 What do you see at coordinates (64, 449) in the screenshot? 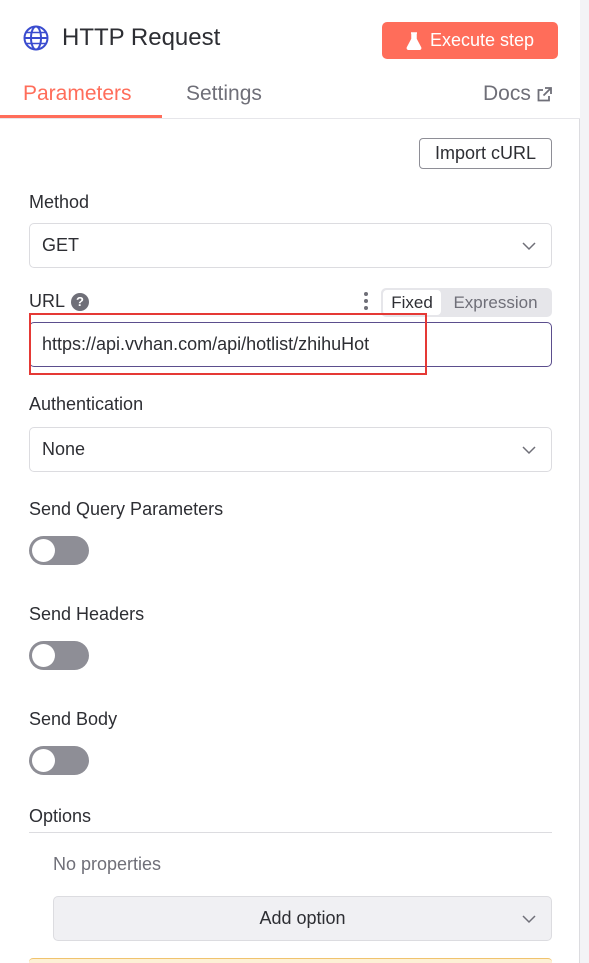
I see `authentication-value: None` at bounding box center [64, 449].